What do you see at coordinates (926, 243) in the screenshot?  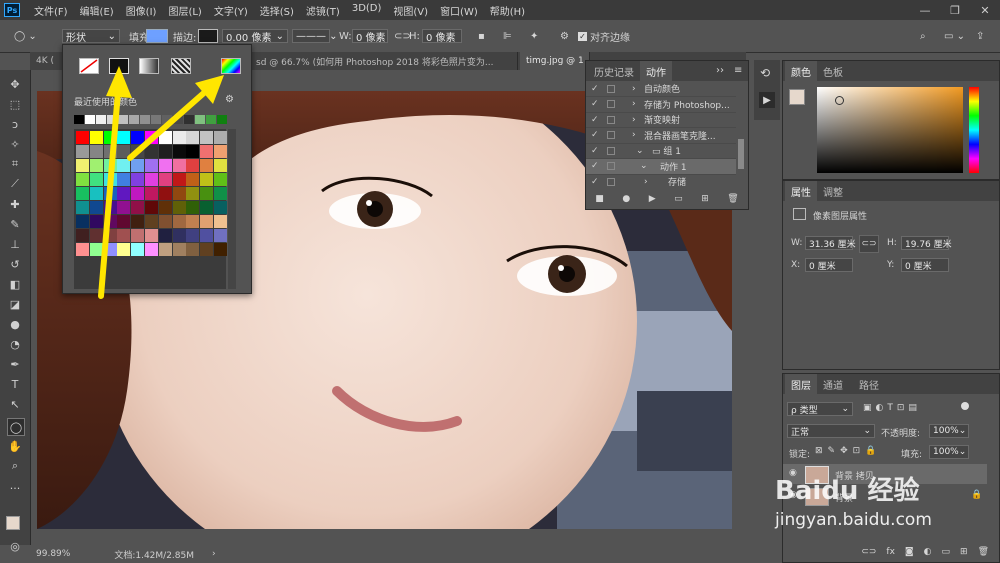 I see `prop-height-field: 19.76 厘米` at bounding box center [926, 243].